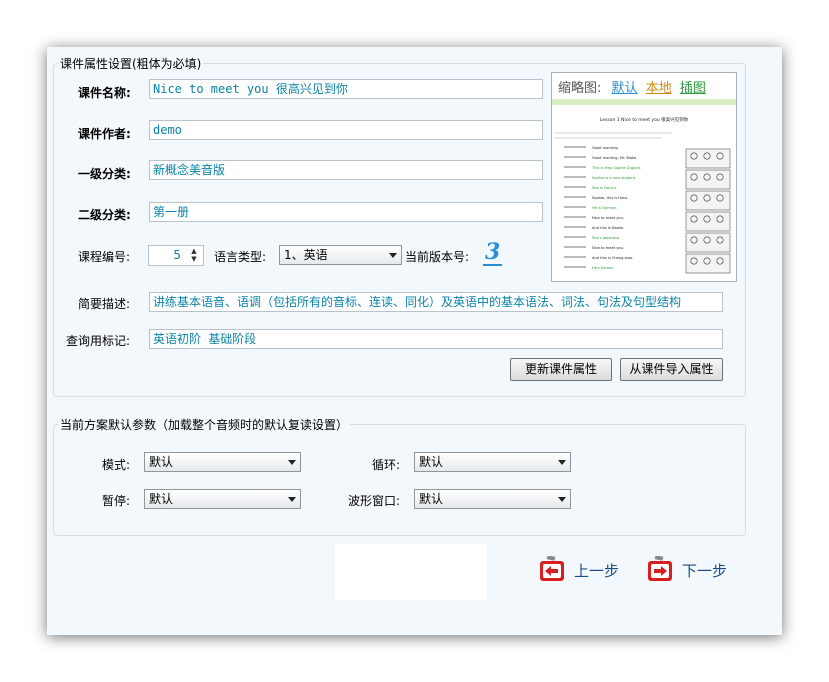 The image size is (829, 682). I want to click on next-step-button: 下一步, so click(693, 571).